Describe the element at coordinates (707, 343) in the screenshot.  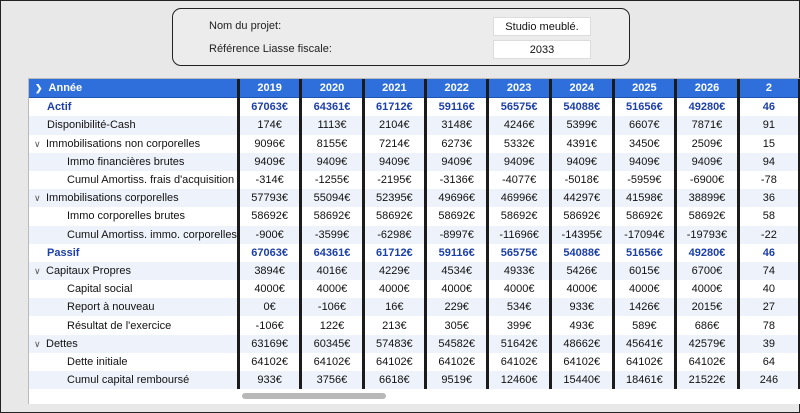
I see `value-cell: 42579€` at that location.